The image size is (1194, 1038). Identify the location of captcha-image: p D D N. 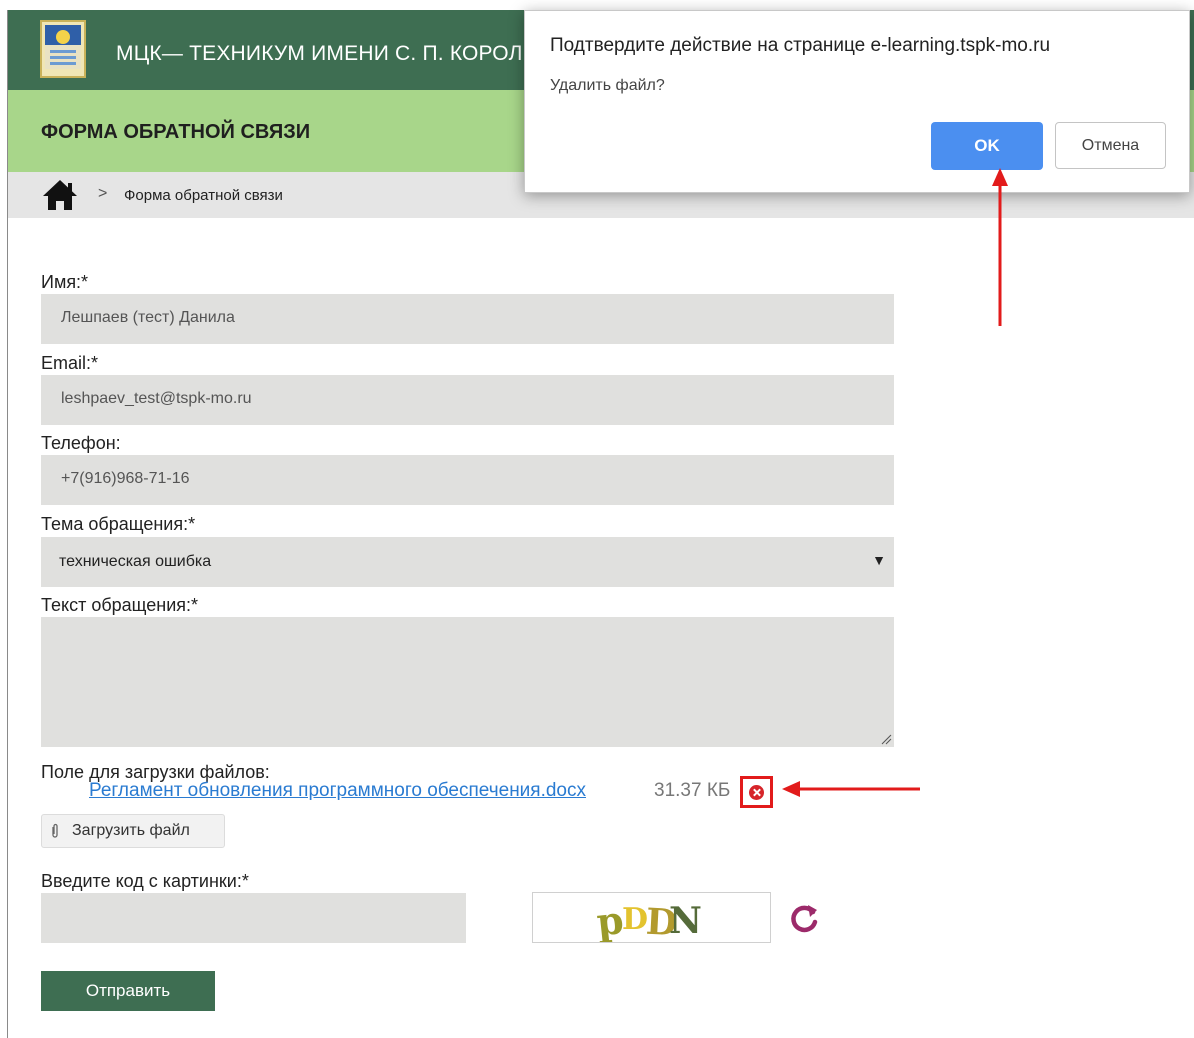
(651, 918).